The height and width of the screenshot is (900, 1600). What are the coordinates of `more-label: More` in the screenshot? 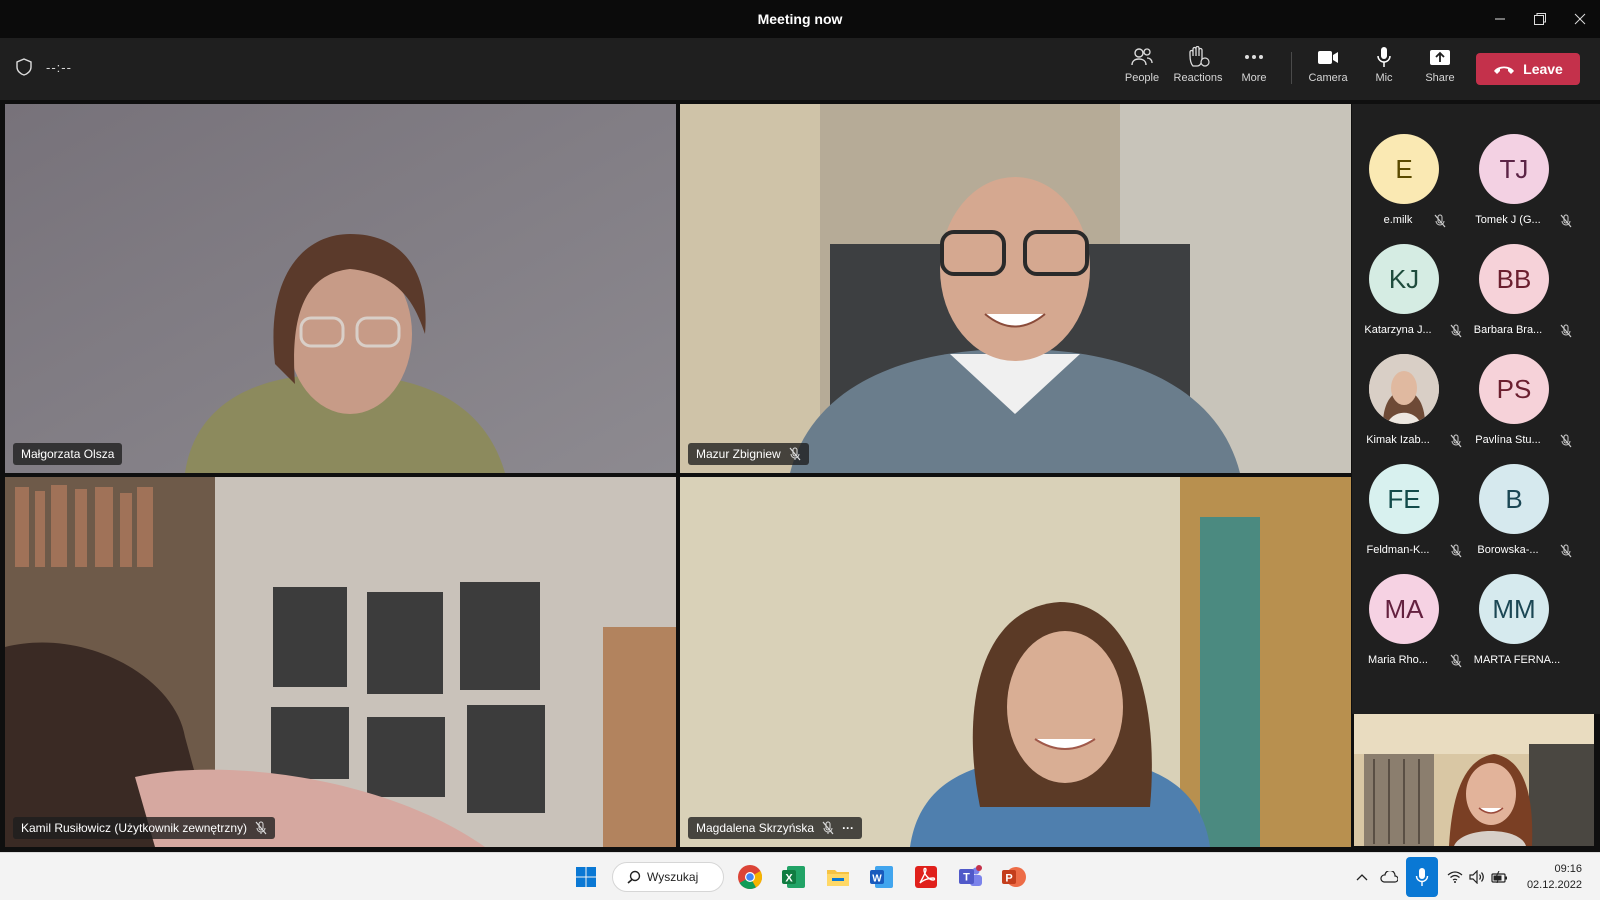 It's located at (1254, 78).